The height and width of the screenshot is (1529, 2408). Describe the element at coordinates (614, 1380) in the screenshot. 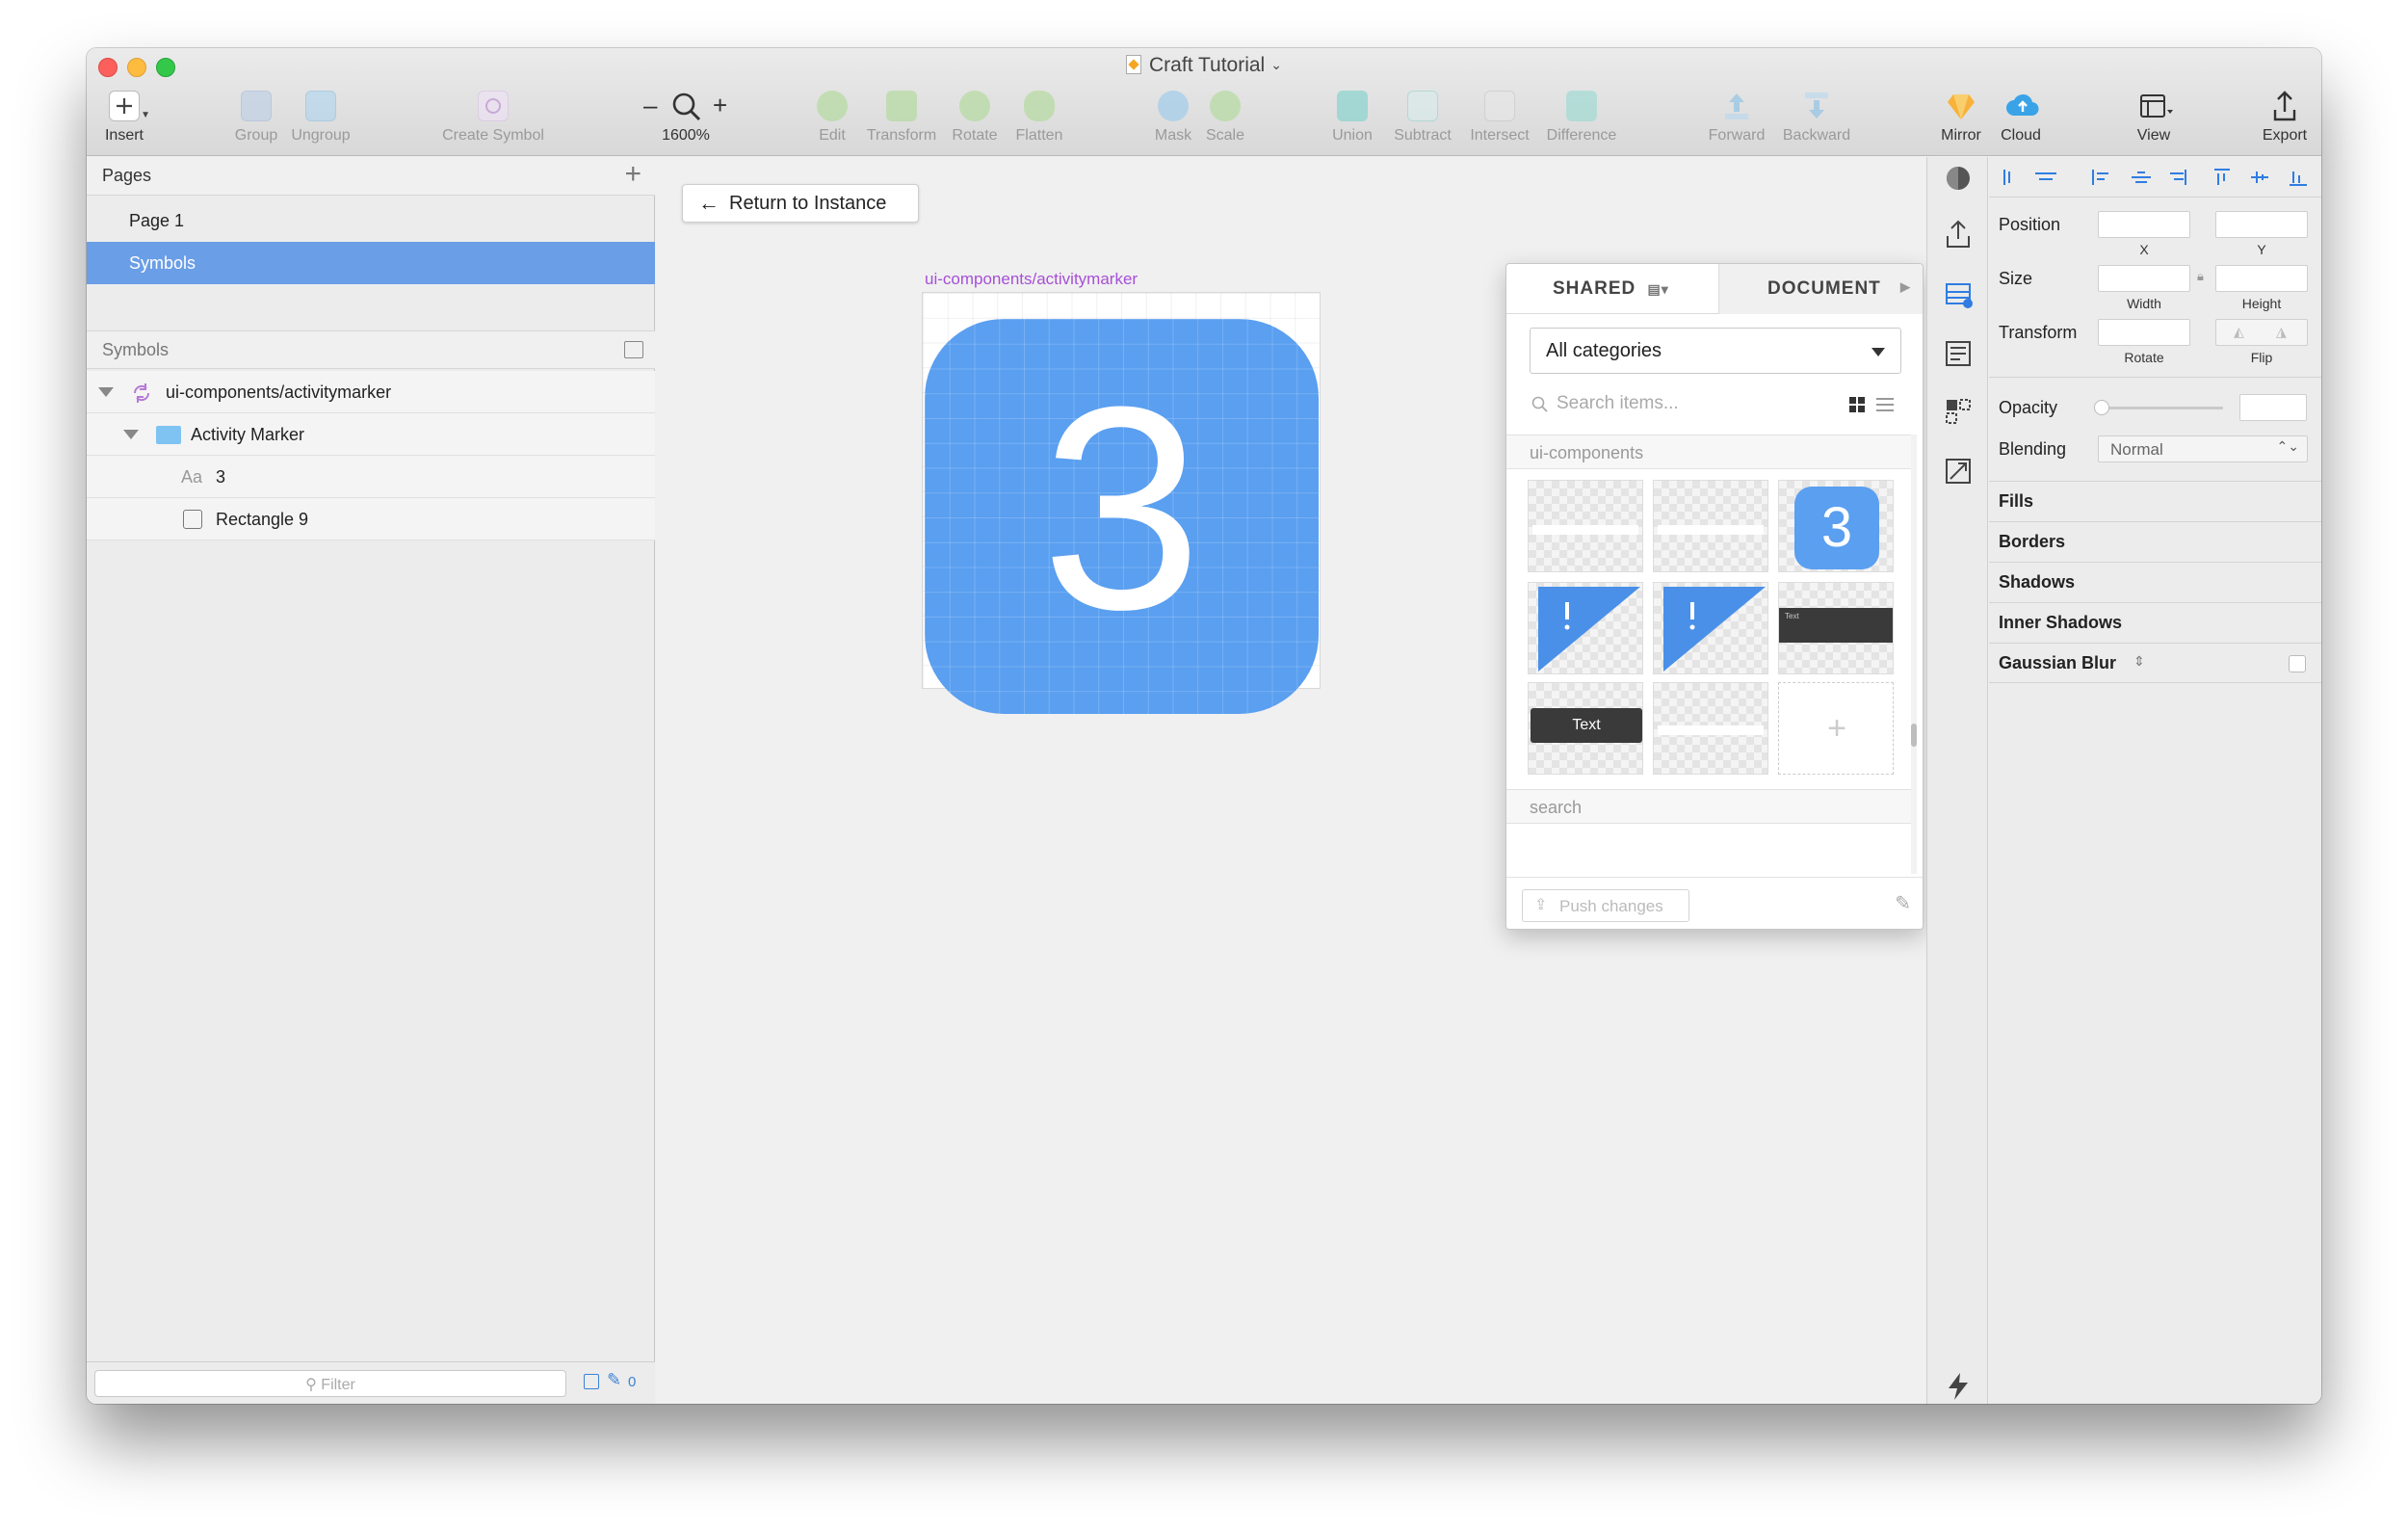

I see `edited-filter-icon: ✎` at that location.